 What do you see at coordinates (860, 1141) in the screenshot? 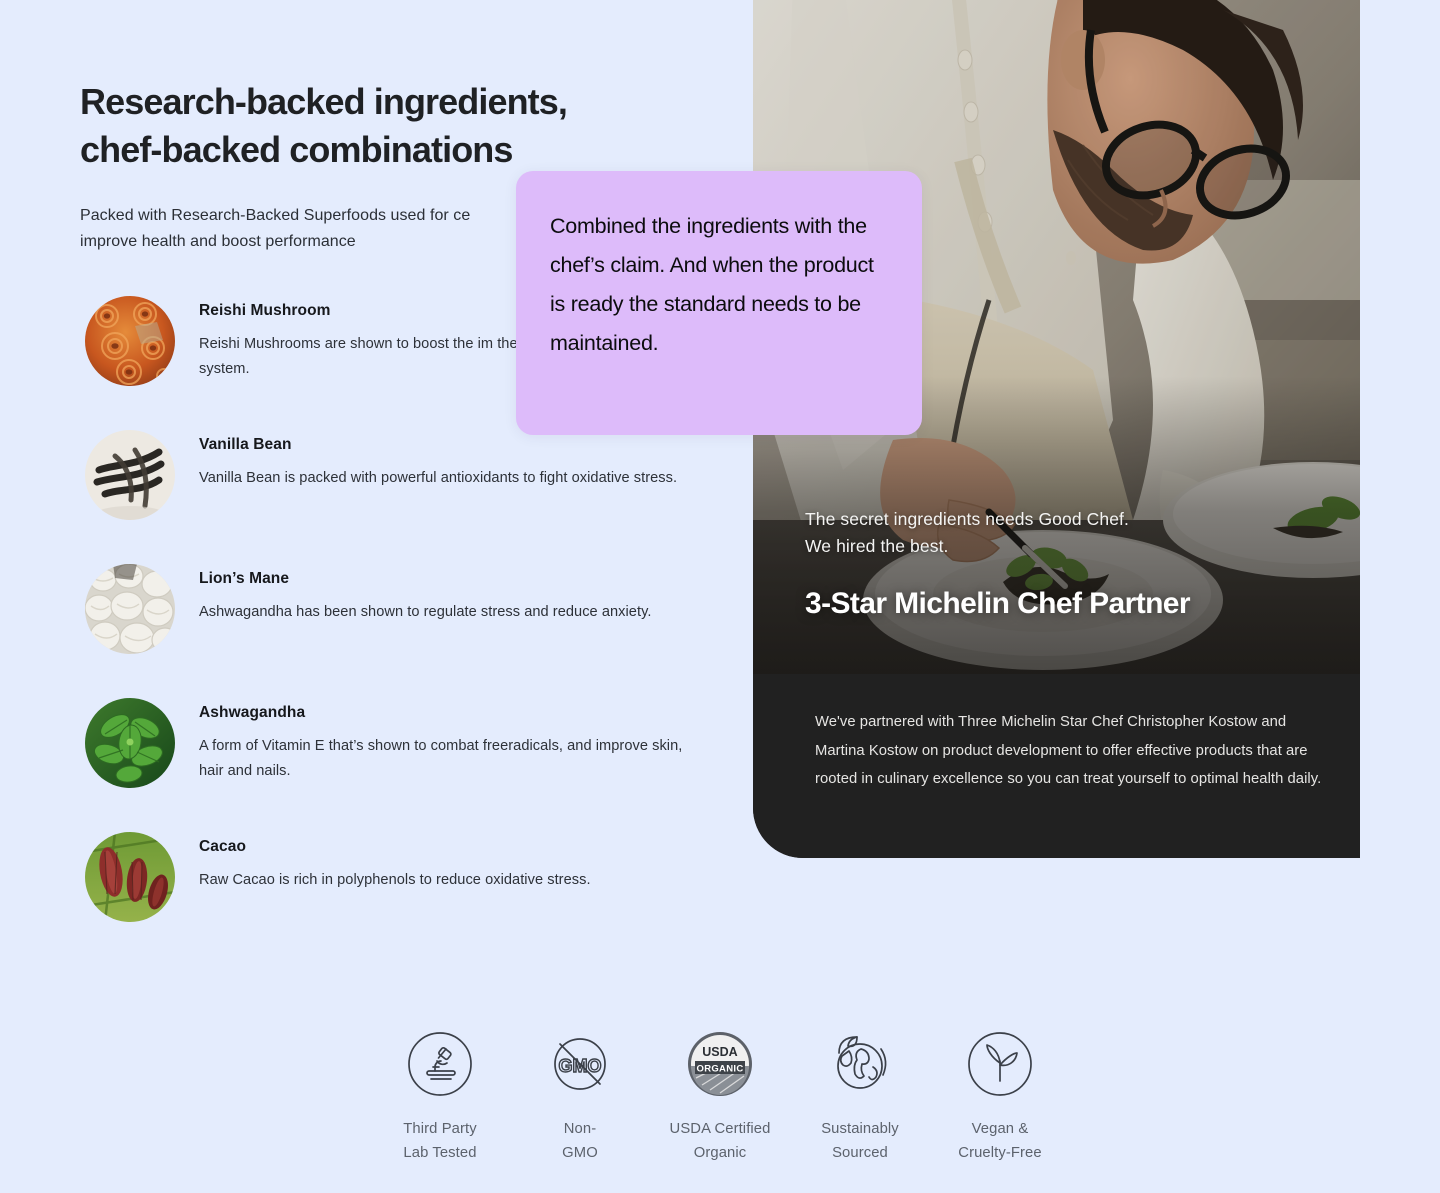
I see `badge-label: Sustainably Sourced` at bounding box center [860, 1141].